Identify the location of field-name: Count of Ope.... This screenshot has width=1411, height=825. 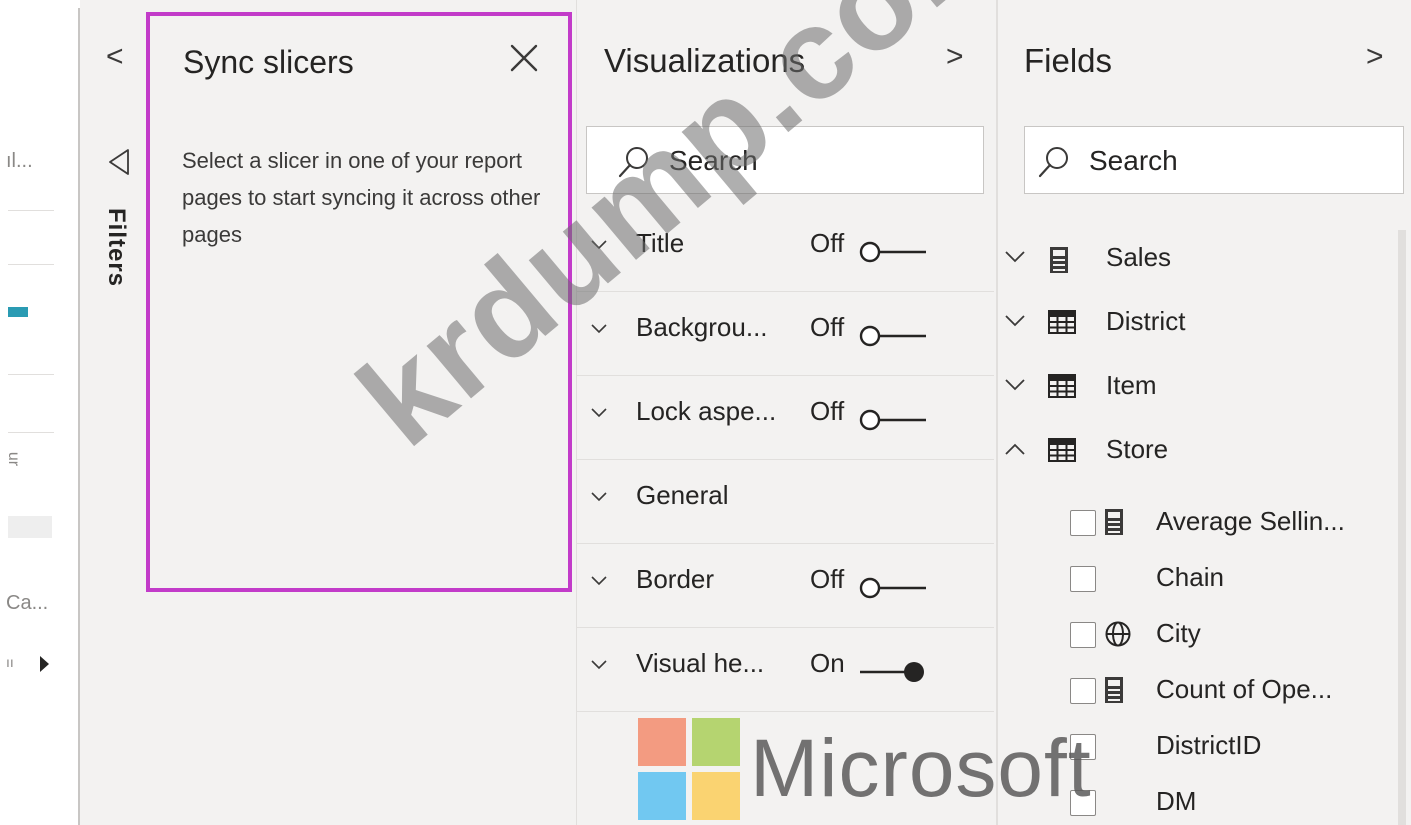
(1244, 689).